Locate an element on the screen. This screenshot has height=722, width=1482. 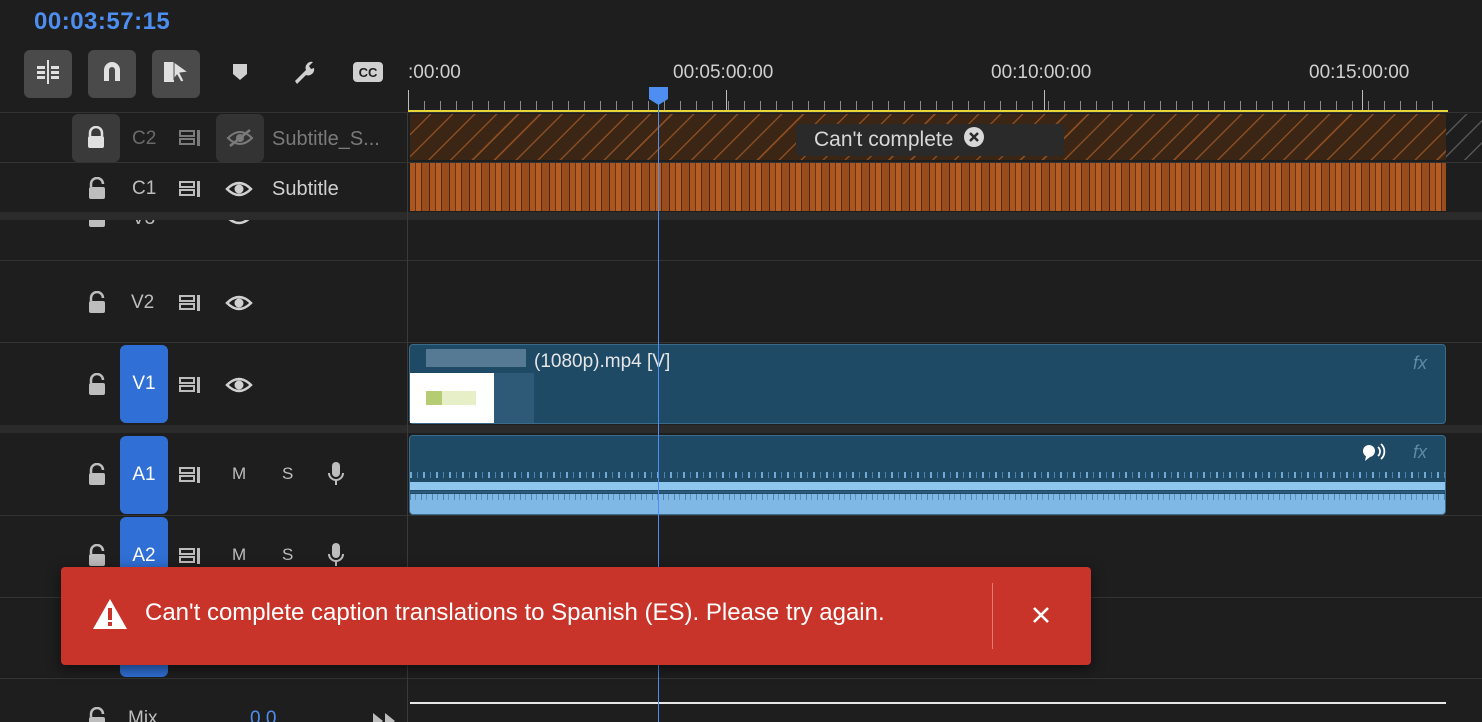
video-clip-v1: (1080p).mp4 [V] fx is located at coordinates (927, 384).